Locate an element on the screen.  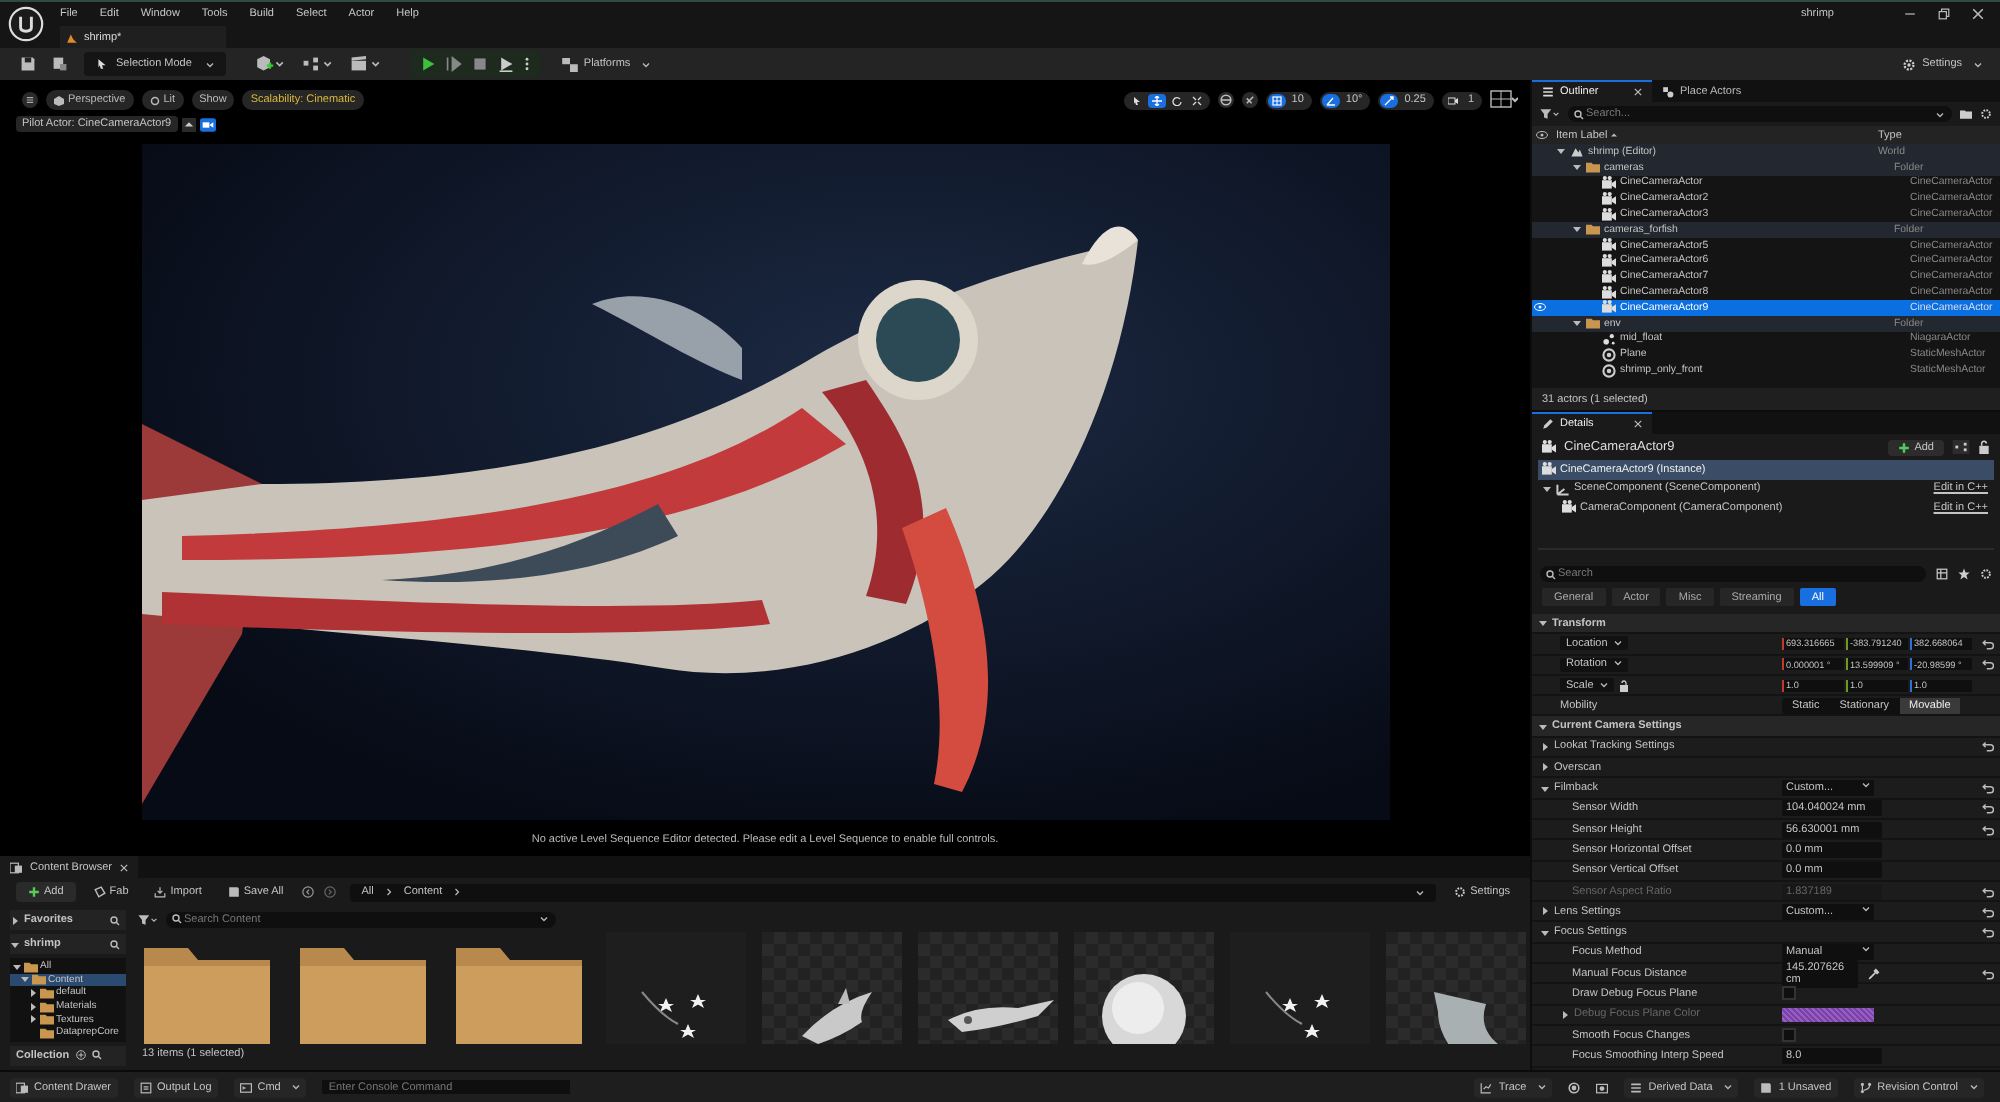
screenshot-icon is located at coordinates (1602, 1087).